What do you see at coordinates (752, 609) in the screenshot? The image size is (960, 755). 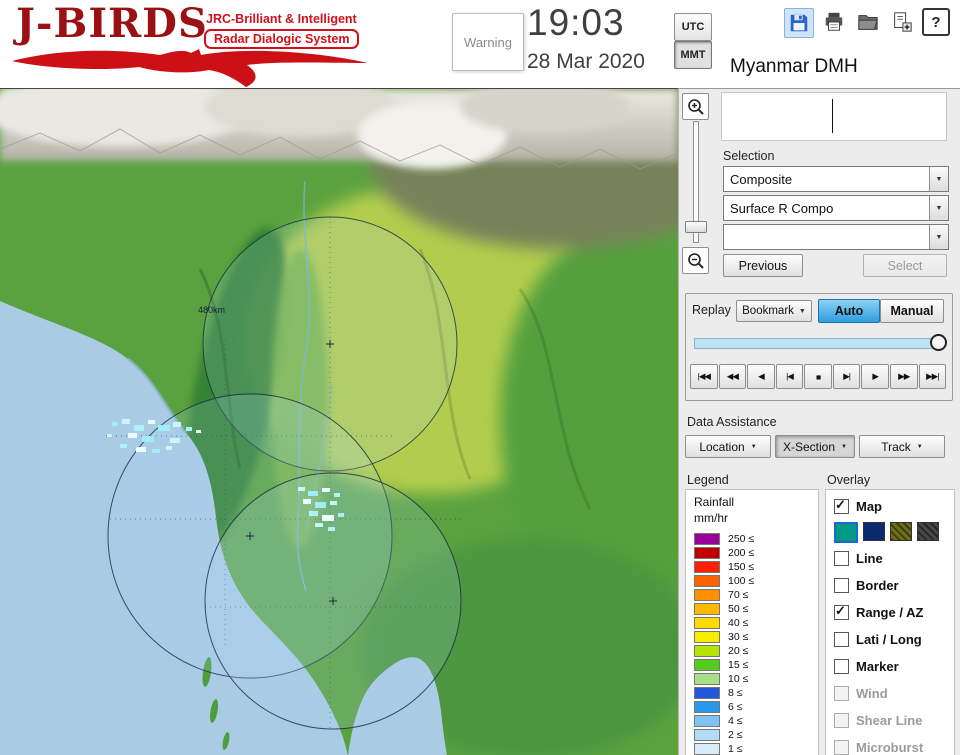 I see `legend-row: 50 ≤` at bounding box center [752, 609].